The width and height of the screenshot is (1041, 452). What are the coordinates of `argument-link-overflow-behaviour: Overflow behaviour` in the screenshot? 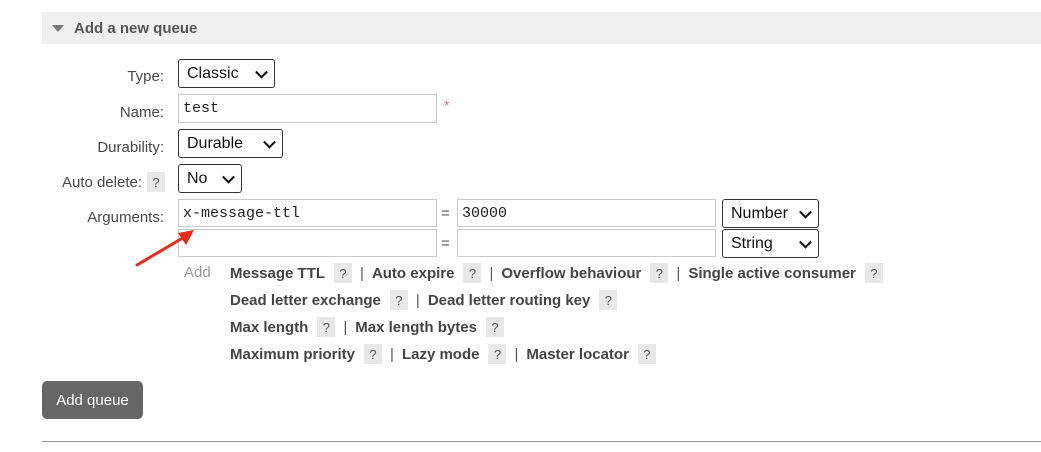 It's located at (571, 273).